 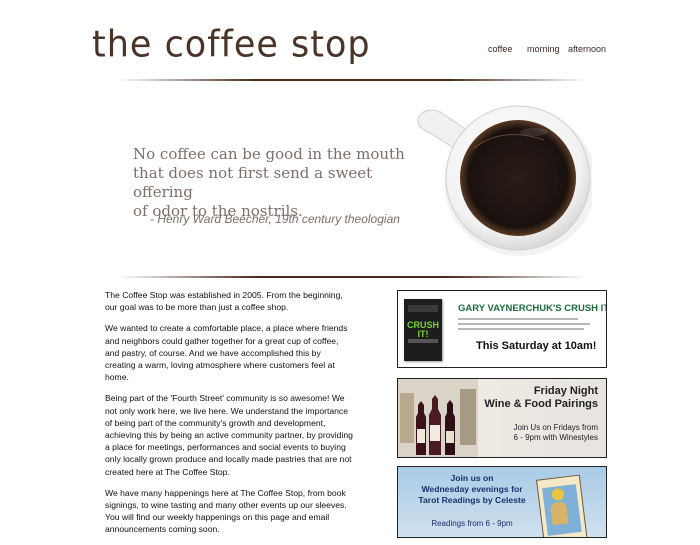 What do you see at coordinates (541, 397) in the screenshot?
I see `wine-title: Friday Night Wine & Food Pairings` at bounding box center [541, 397].